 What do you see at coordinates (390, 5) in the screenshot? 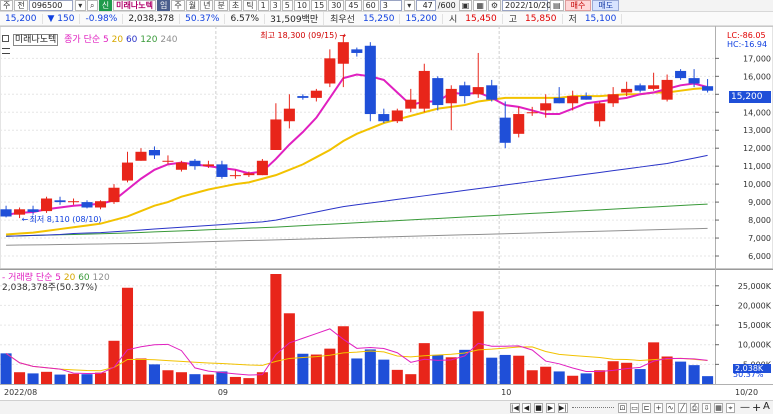
I see `n-value-input: 3` at bounding box center [390, 5].